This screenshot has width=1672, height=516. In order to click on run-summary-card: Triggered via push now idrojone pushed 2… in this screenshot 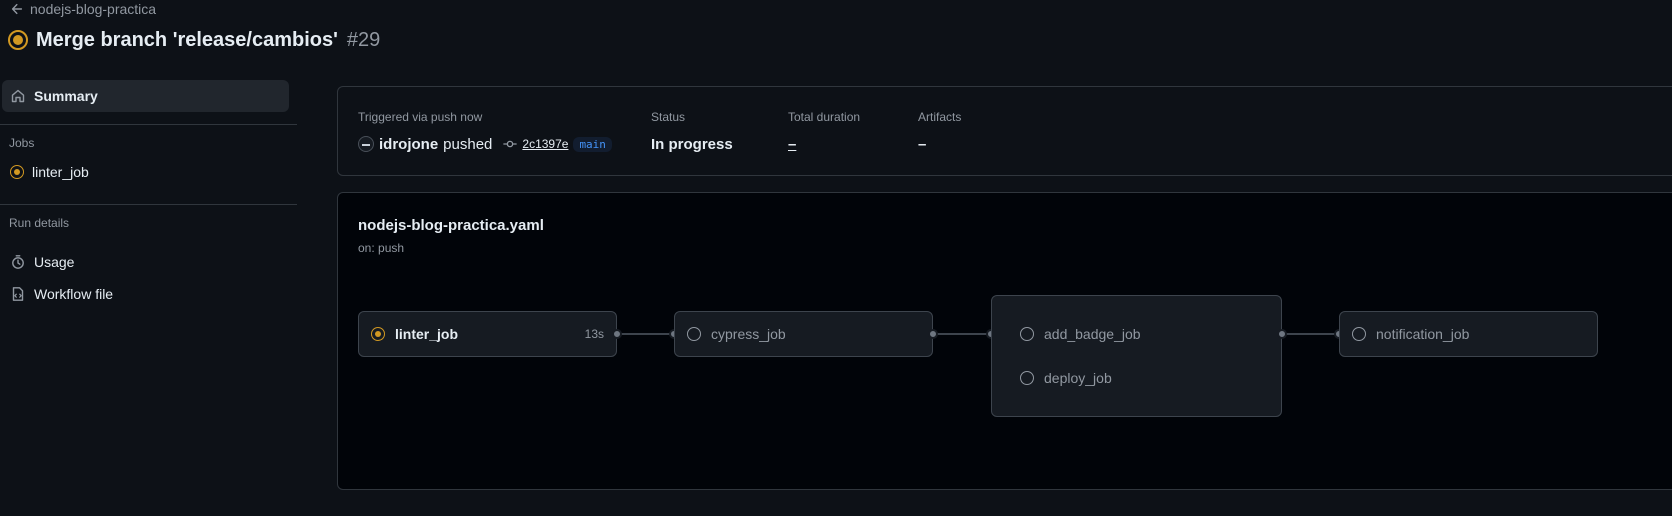, I will do `click(1004, 131)`.